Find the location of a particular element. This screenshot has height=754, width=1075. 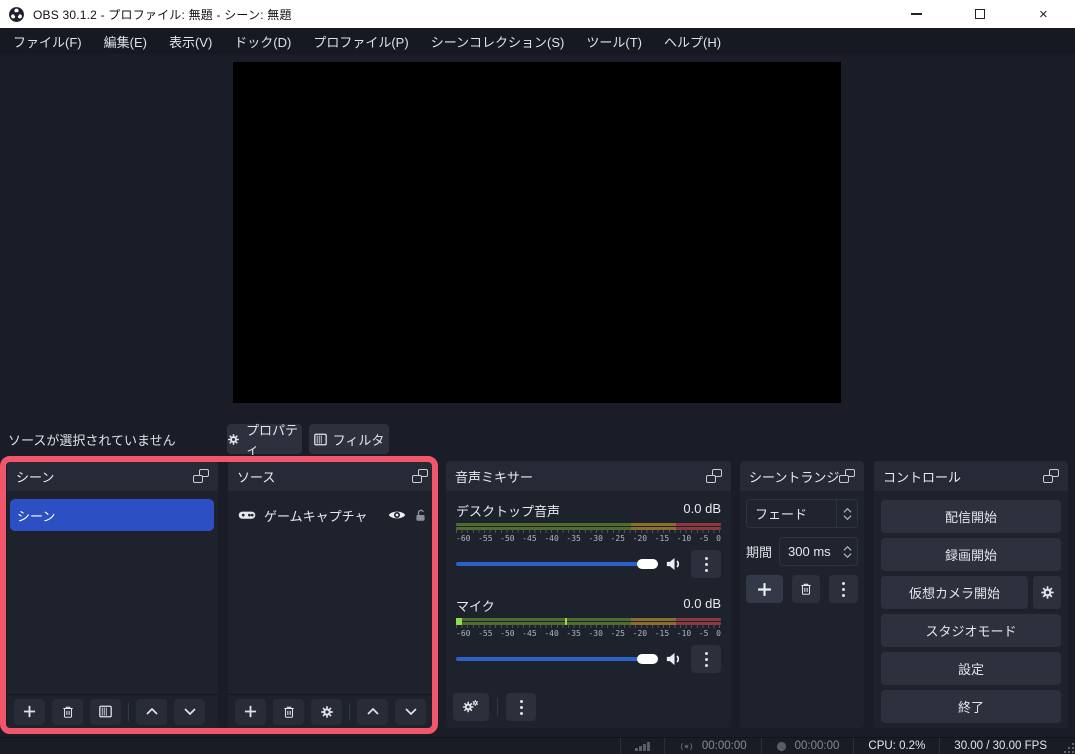

add-source-button is located at coordinates (250, 711).